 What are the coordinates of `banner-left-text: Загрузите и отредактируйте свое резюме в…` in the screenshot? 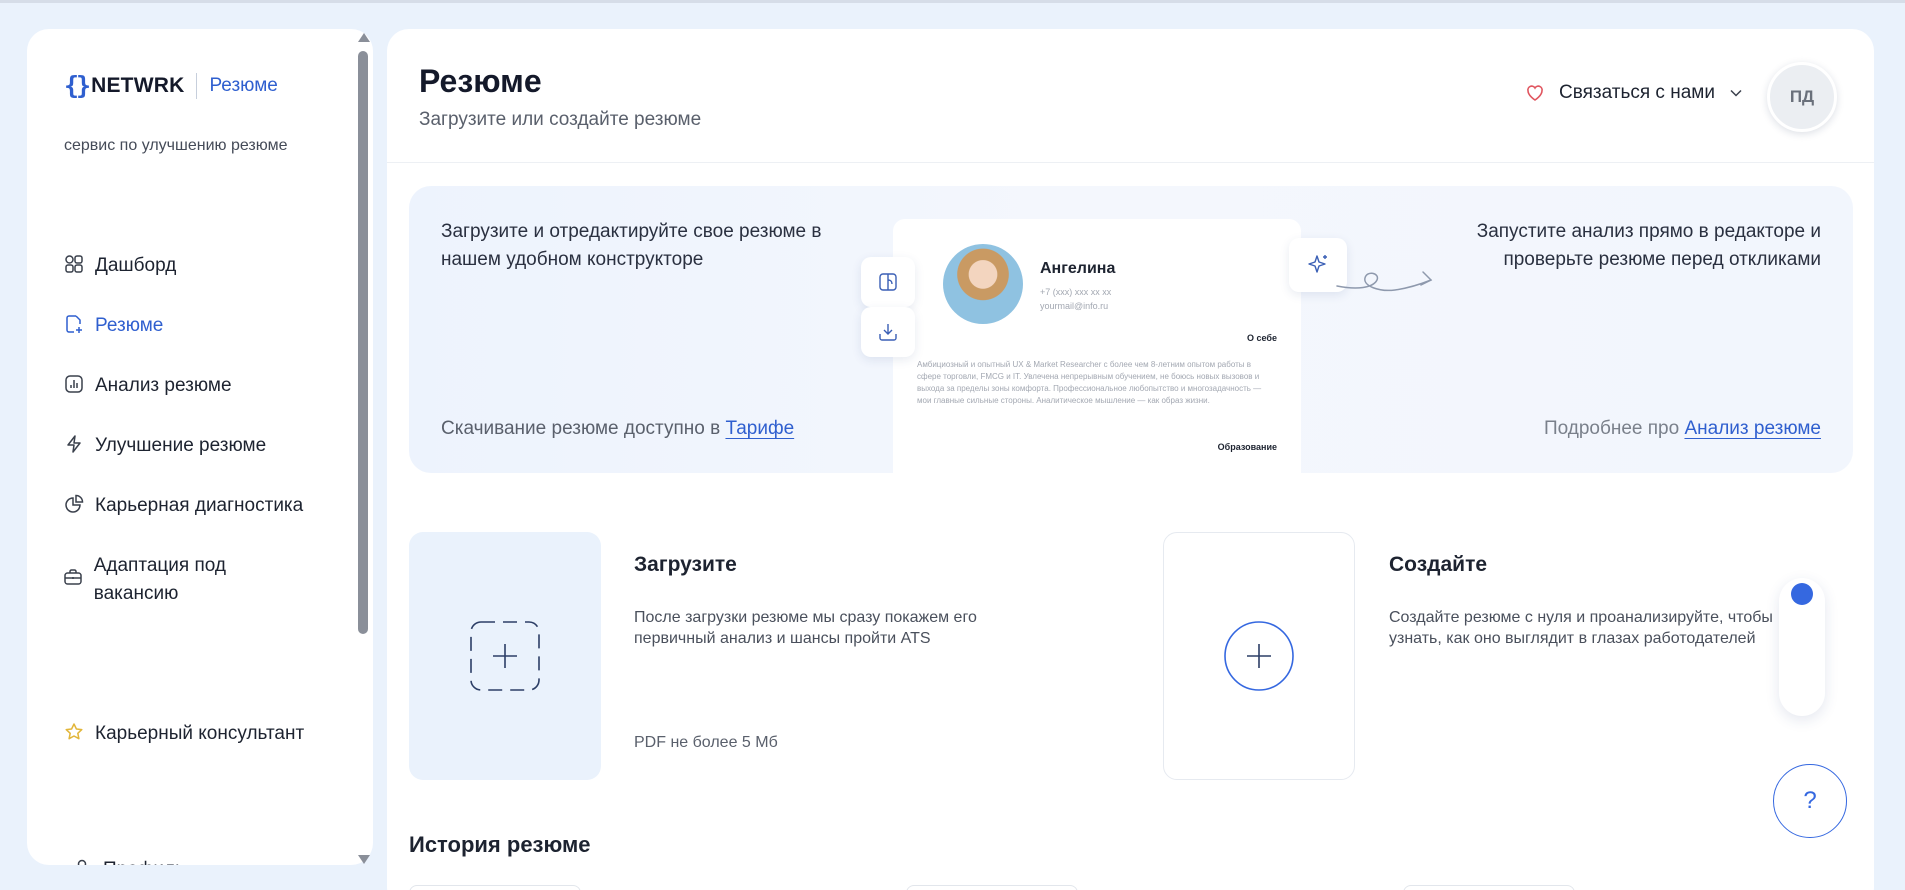 It's located at (631, 245).